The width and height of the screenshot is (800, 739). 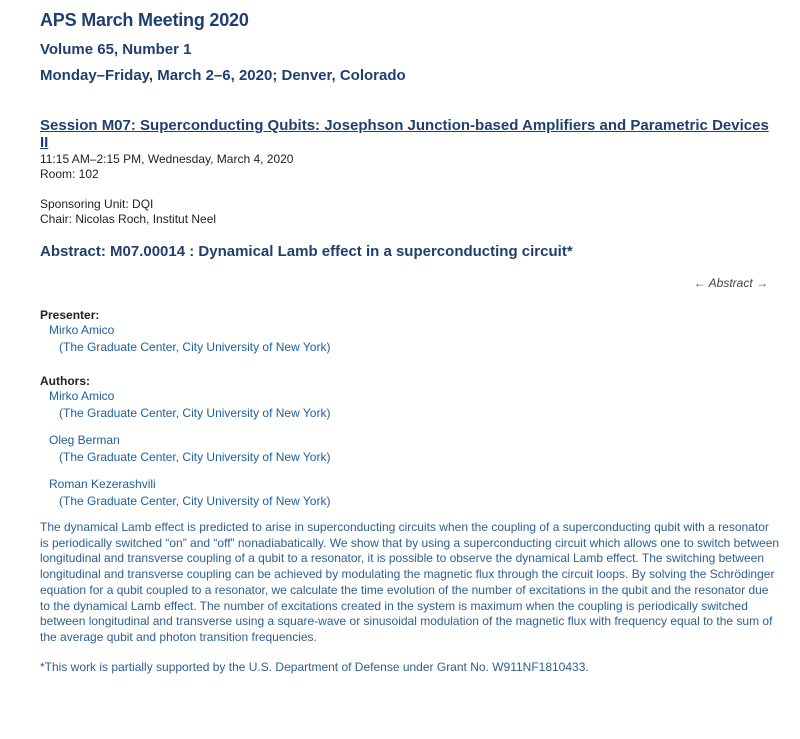 What do you see at coordinates (730, 283) in the screenshot?
I see `abstract-nav-label: Abstract` at bounding box center [730, 283].